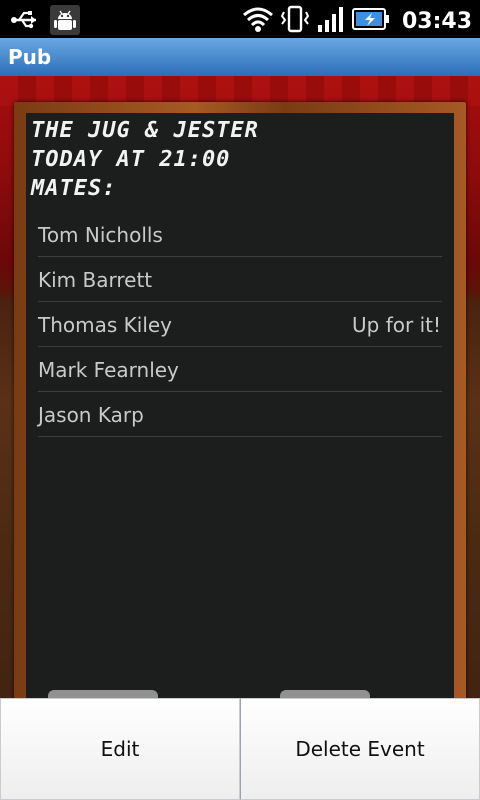 The height and width of the screenshot is (800, 480). What do you see at coordinates (91, 415) in the screenshot?
I see `mate-name: Jason Karp` at bounding box center [91, 415].